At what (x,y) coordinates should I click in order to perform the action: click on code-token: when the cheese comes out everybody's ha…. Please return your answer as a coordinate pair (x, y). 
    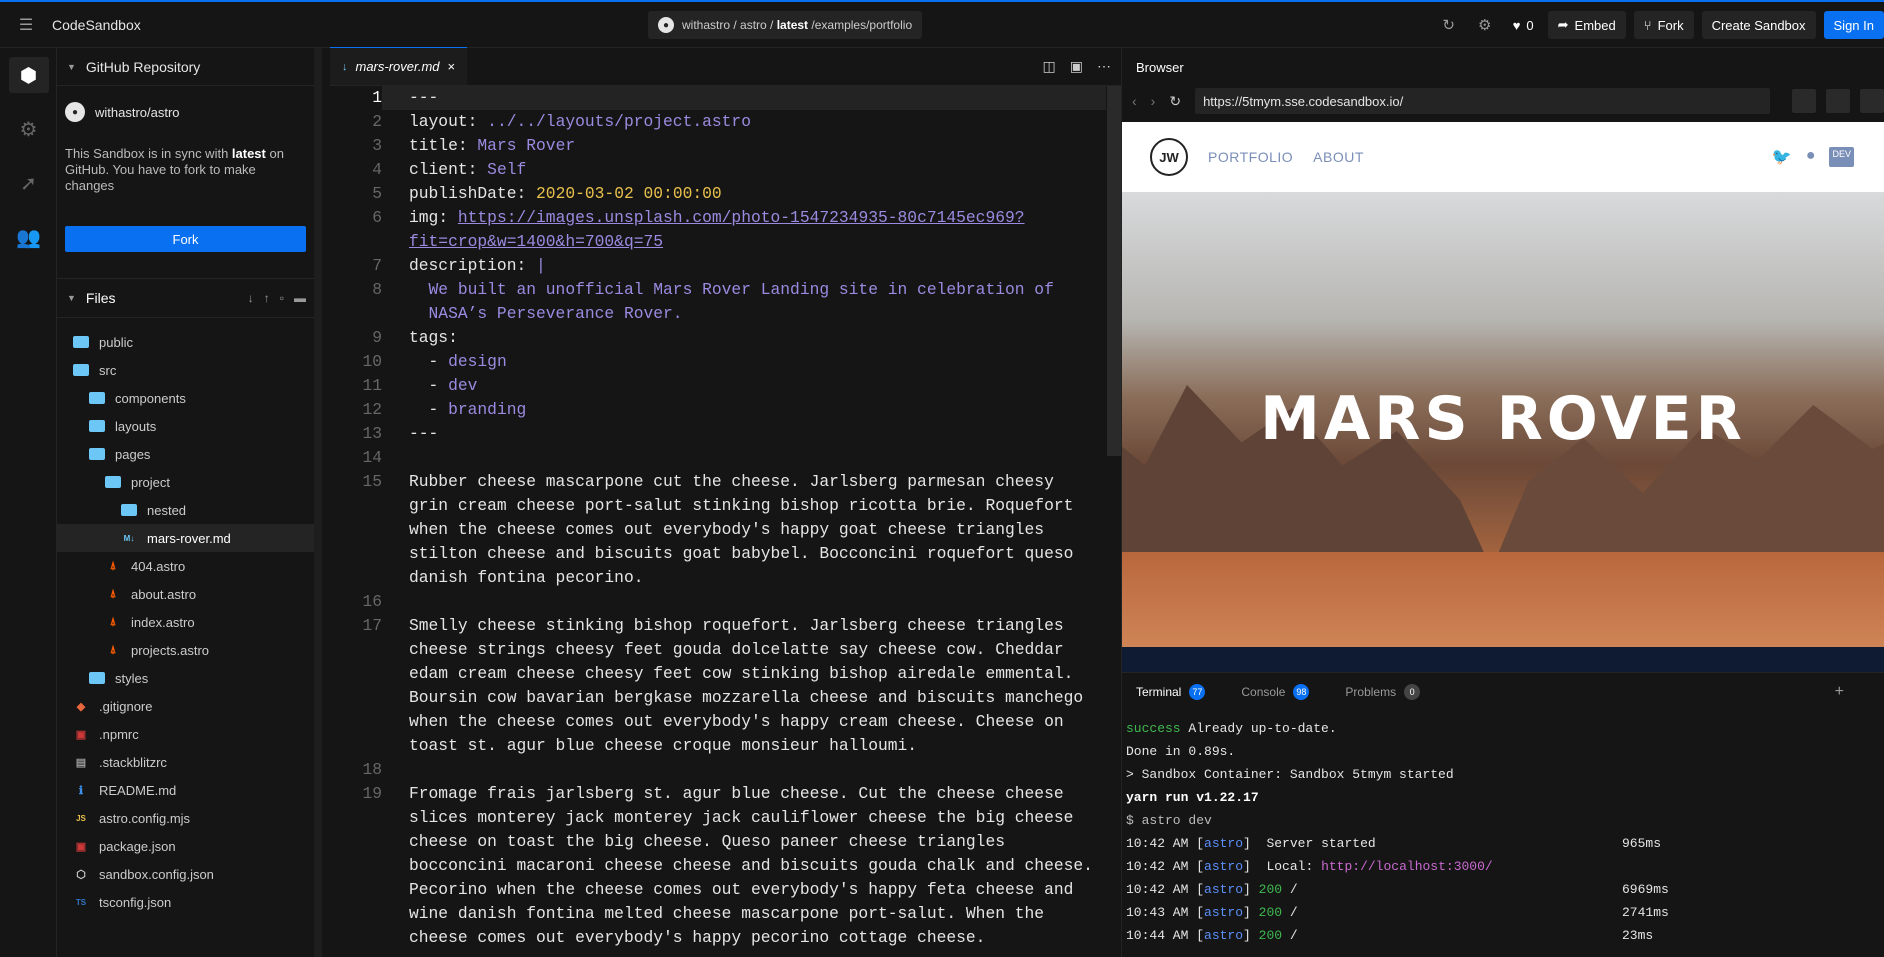
    Looking at the image, I should click on (736, 721).